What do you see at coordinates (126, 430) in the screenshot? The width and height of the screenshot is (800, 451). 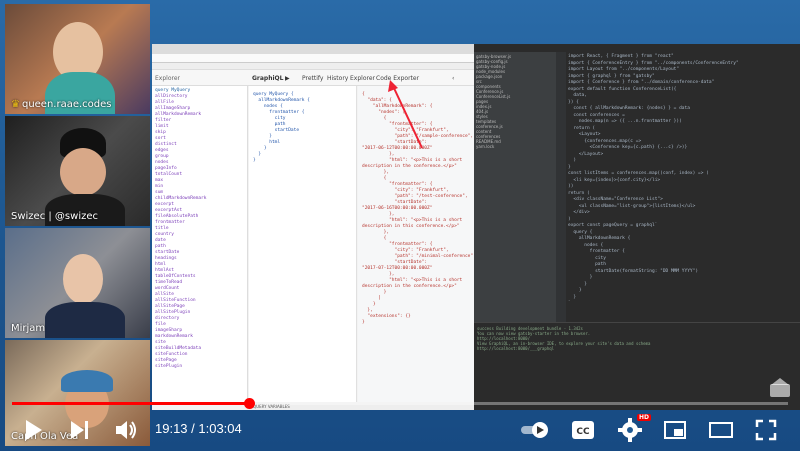 I see `volume-icon` at bounding box center [126, 430].